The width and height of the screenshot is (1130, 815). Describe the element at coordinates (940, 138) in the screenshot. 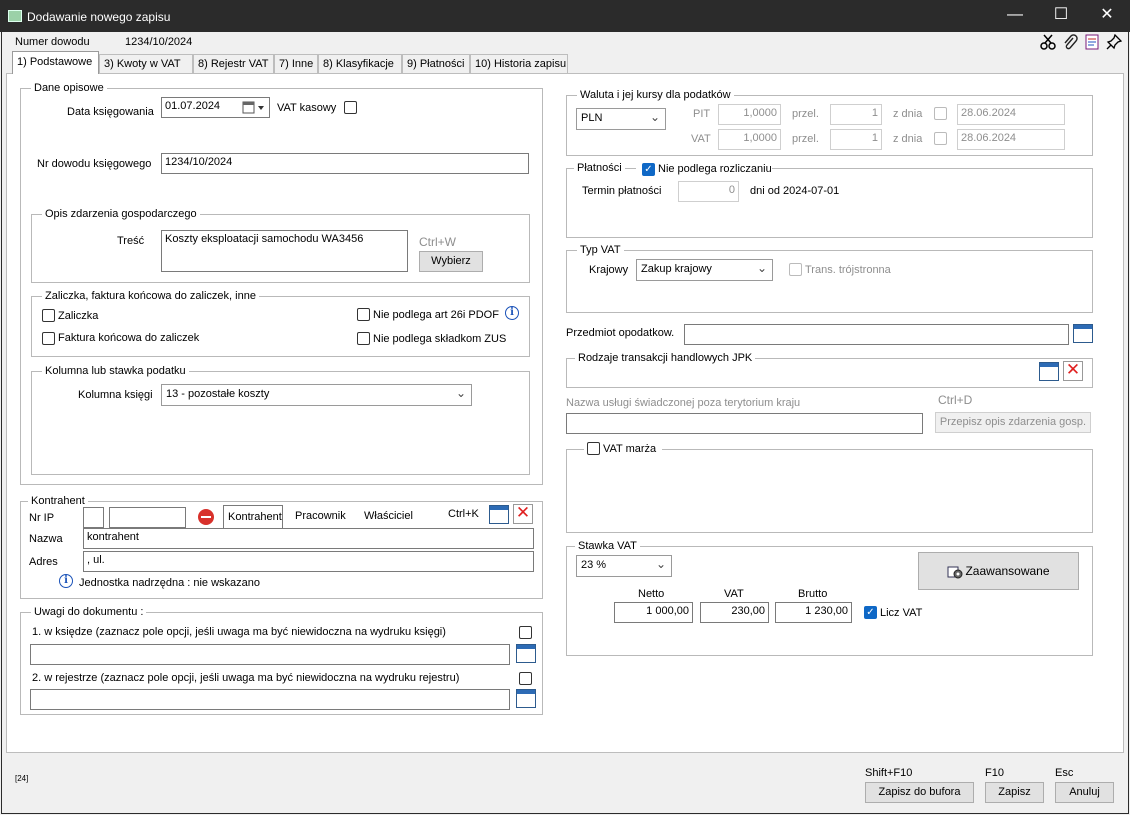

I see `vat-date-checkbox` at that location.